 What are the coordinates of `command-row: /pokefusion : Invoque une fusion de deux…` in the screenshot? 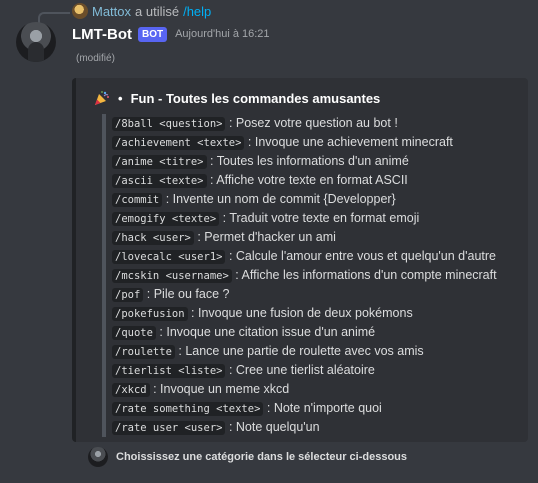 It's located at (317, 313).